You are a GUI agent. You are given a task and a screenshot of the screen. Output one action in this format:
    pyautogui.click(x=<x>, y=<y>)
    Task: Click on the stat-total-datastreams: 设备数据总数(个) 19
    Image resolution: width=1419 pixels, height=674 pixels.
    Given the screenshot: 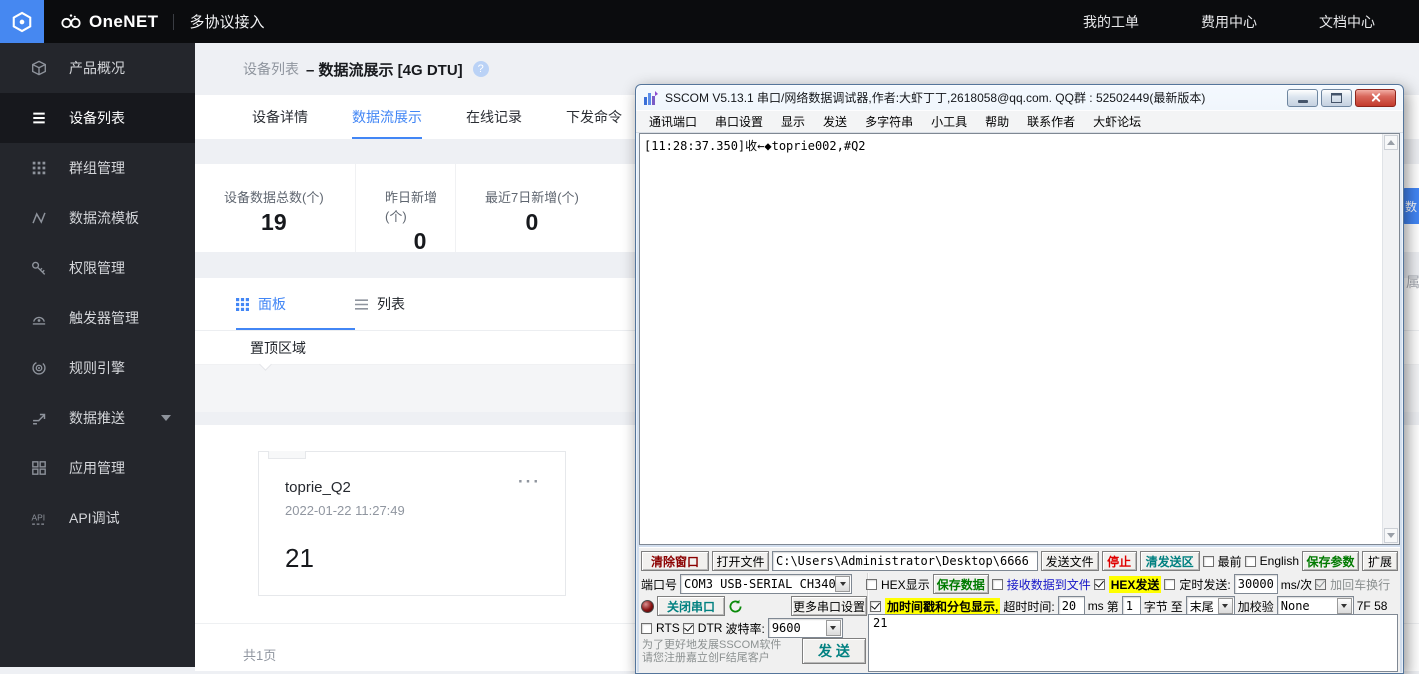 What is the action you would take?
    pyautogui.click(x=275, y=208)
    